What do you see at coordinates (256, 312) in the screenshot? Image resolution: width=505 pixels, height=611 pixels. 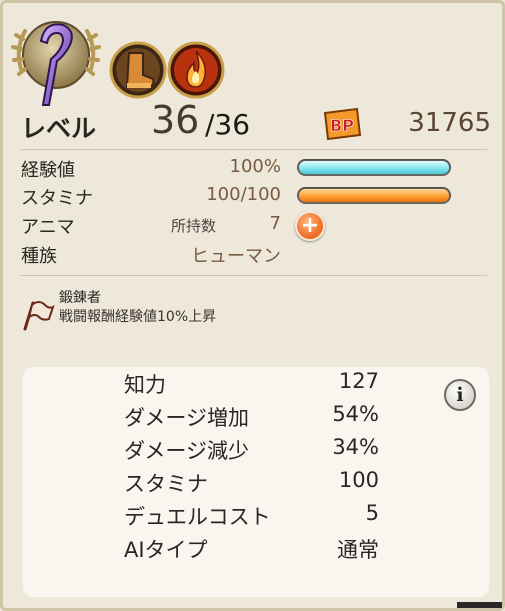 I see `passive-skill: 鍛錬者 戦闘報酬経験値10%上昇` at bounding box center [256, 312].